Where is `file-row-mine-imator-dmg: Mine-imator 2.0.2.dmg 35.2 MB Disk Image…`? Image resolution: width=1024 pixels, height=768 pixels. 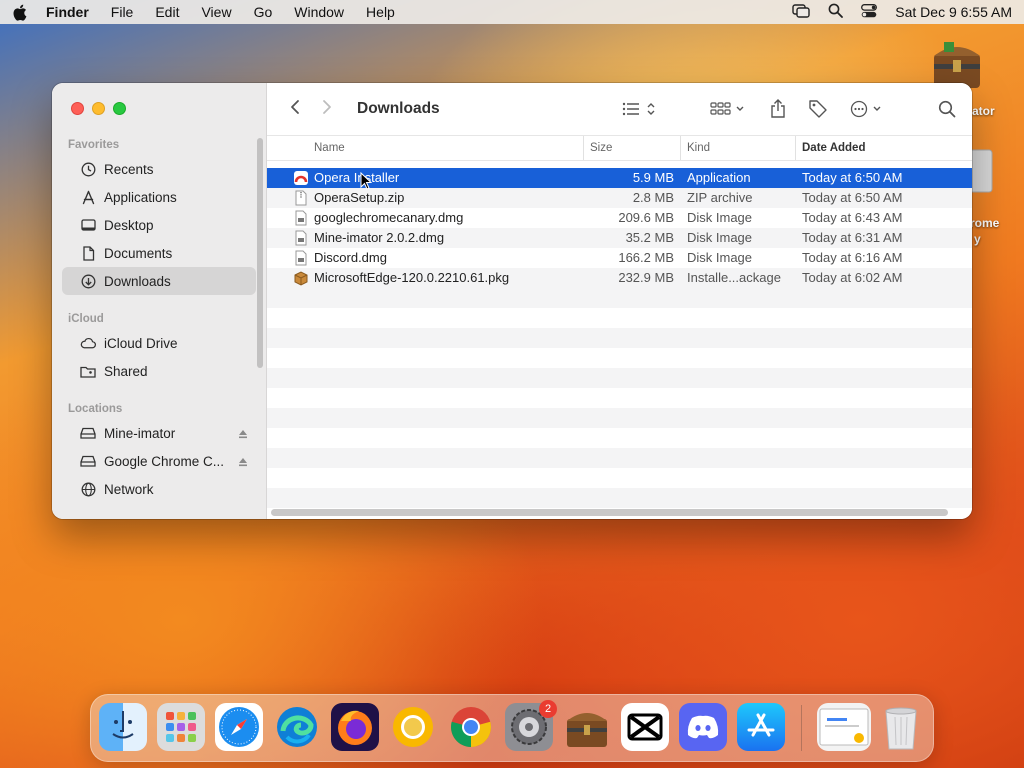 file-row-mine-imator-dmg: Mine-imator 2.0.2.dmg 35.2 MB Disk Image… is located at coordinates (619, 238).